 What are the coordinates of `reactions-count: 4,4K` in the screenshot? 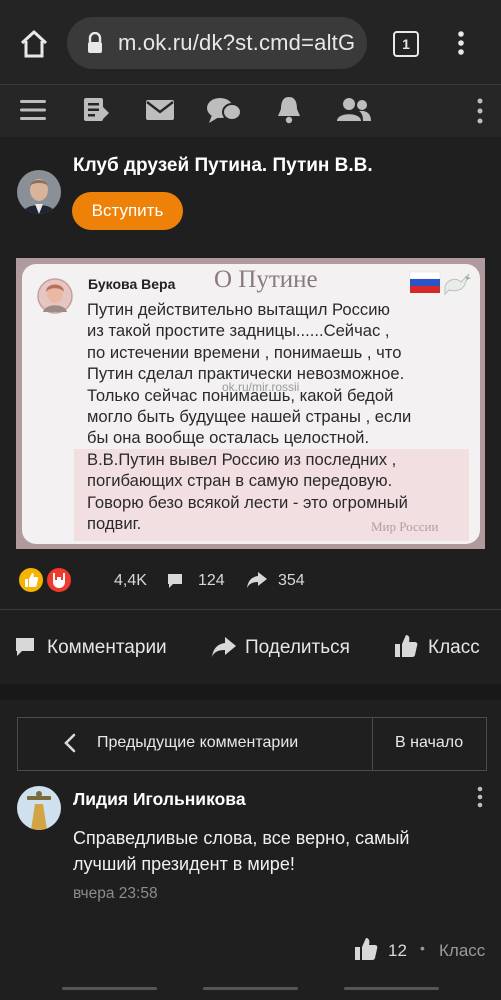 It's located at (130, 580).